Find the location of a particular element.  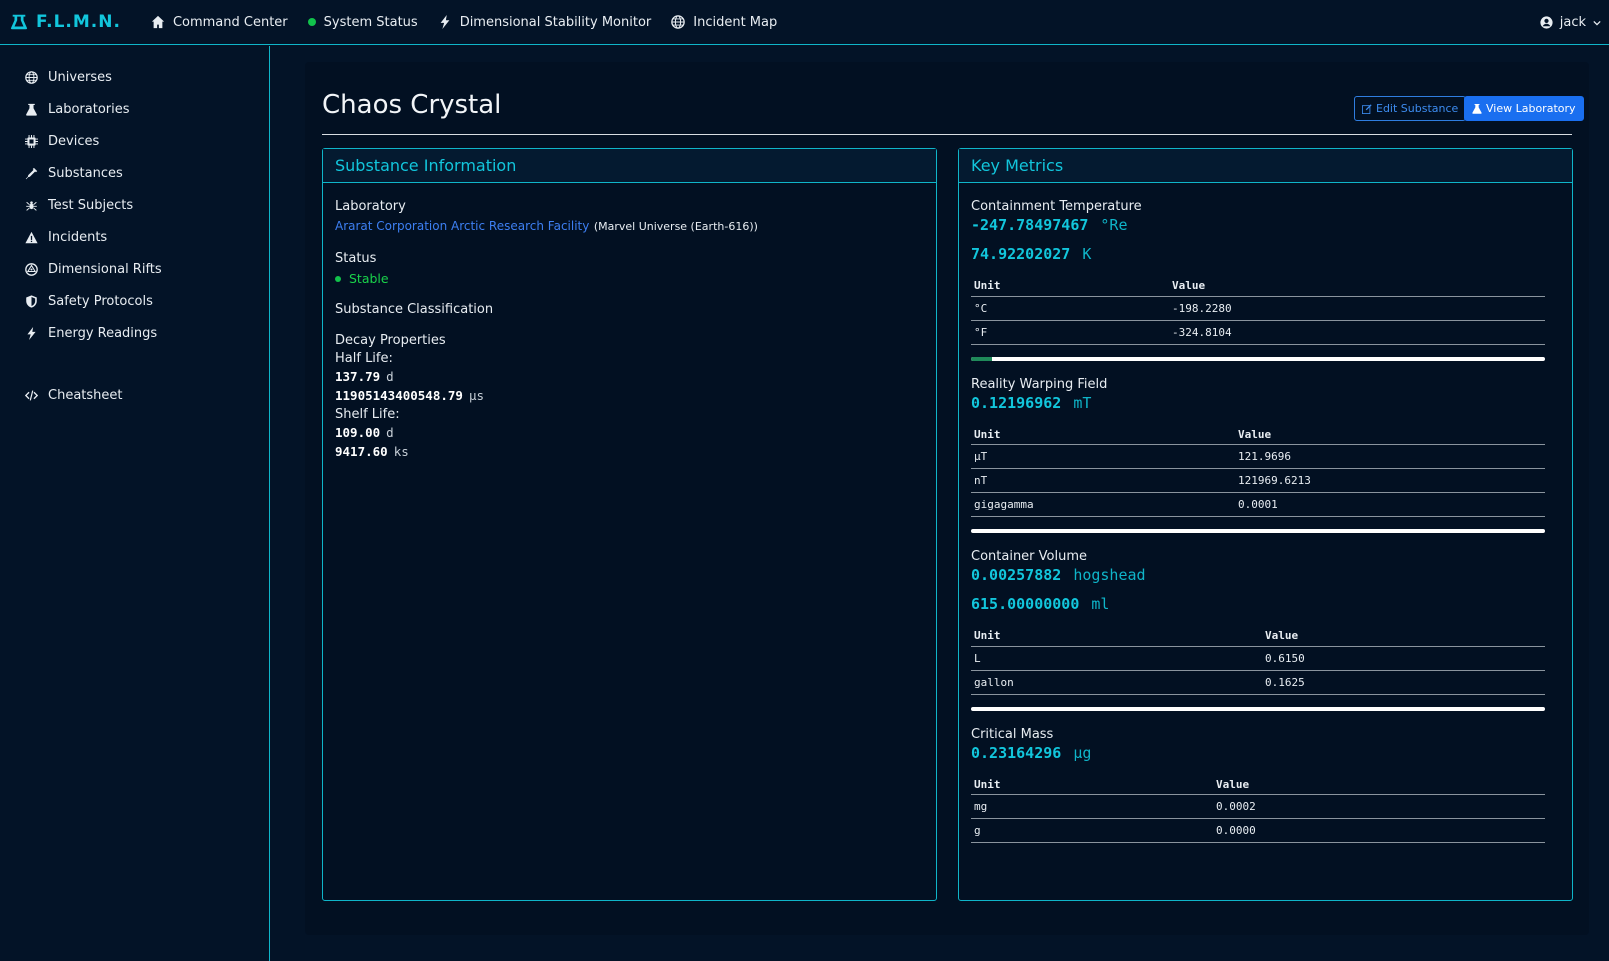

value-cell: 121.9696 is located at coordinates (1390, 456).